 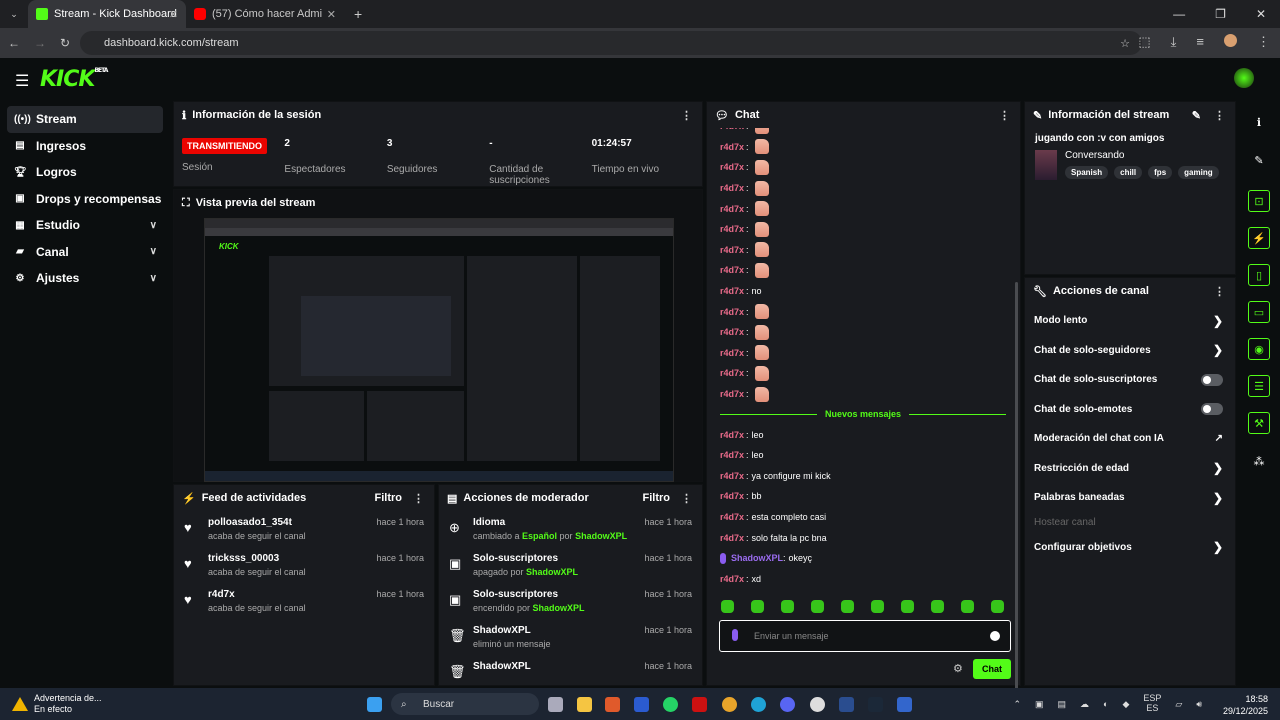 What do you see at coordinates (40, 43) in the screenshot?
I see `forward-icon: →` at bounding box center [40, 43].